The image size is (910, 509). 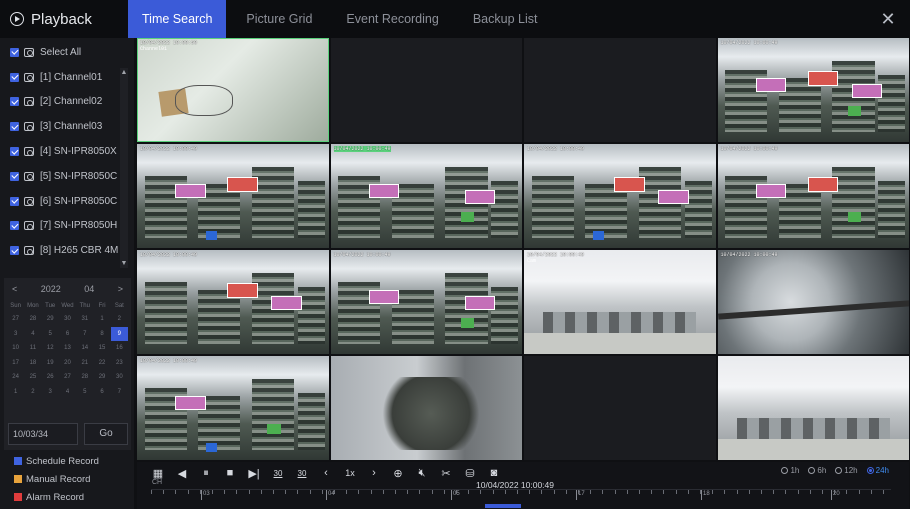 I want to click on range-24h: 24h, so click(x=877, y=470).